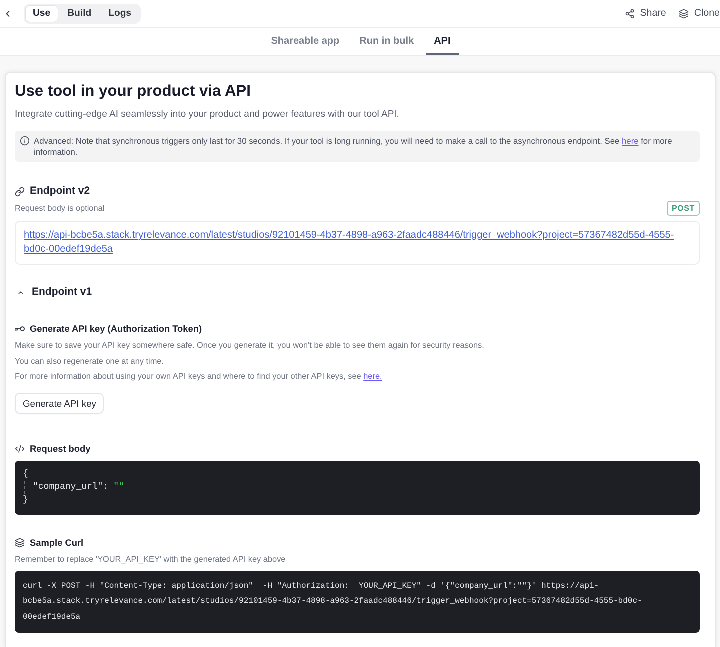  Describe the element at coordinates (57, 543) in the screenshot. I see `section-heading: Sample Curl` at that location.